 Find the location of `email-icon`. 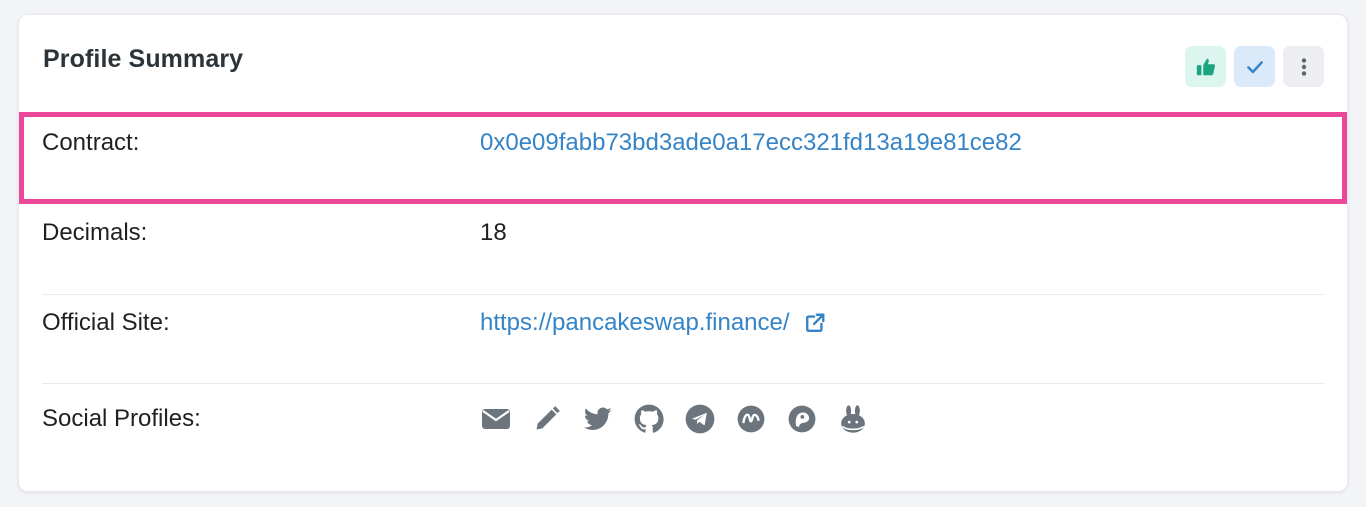

email-icon is located at coordinates (495, 419).